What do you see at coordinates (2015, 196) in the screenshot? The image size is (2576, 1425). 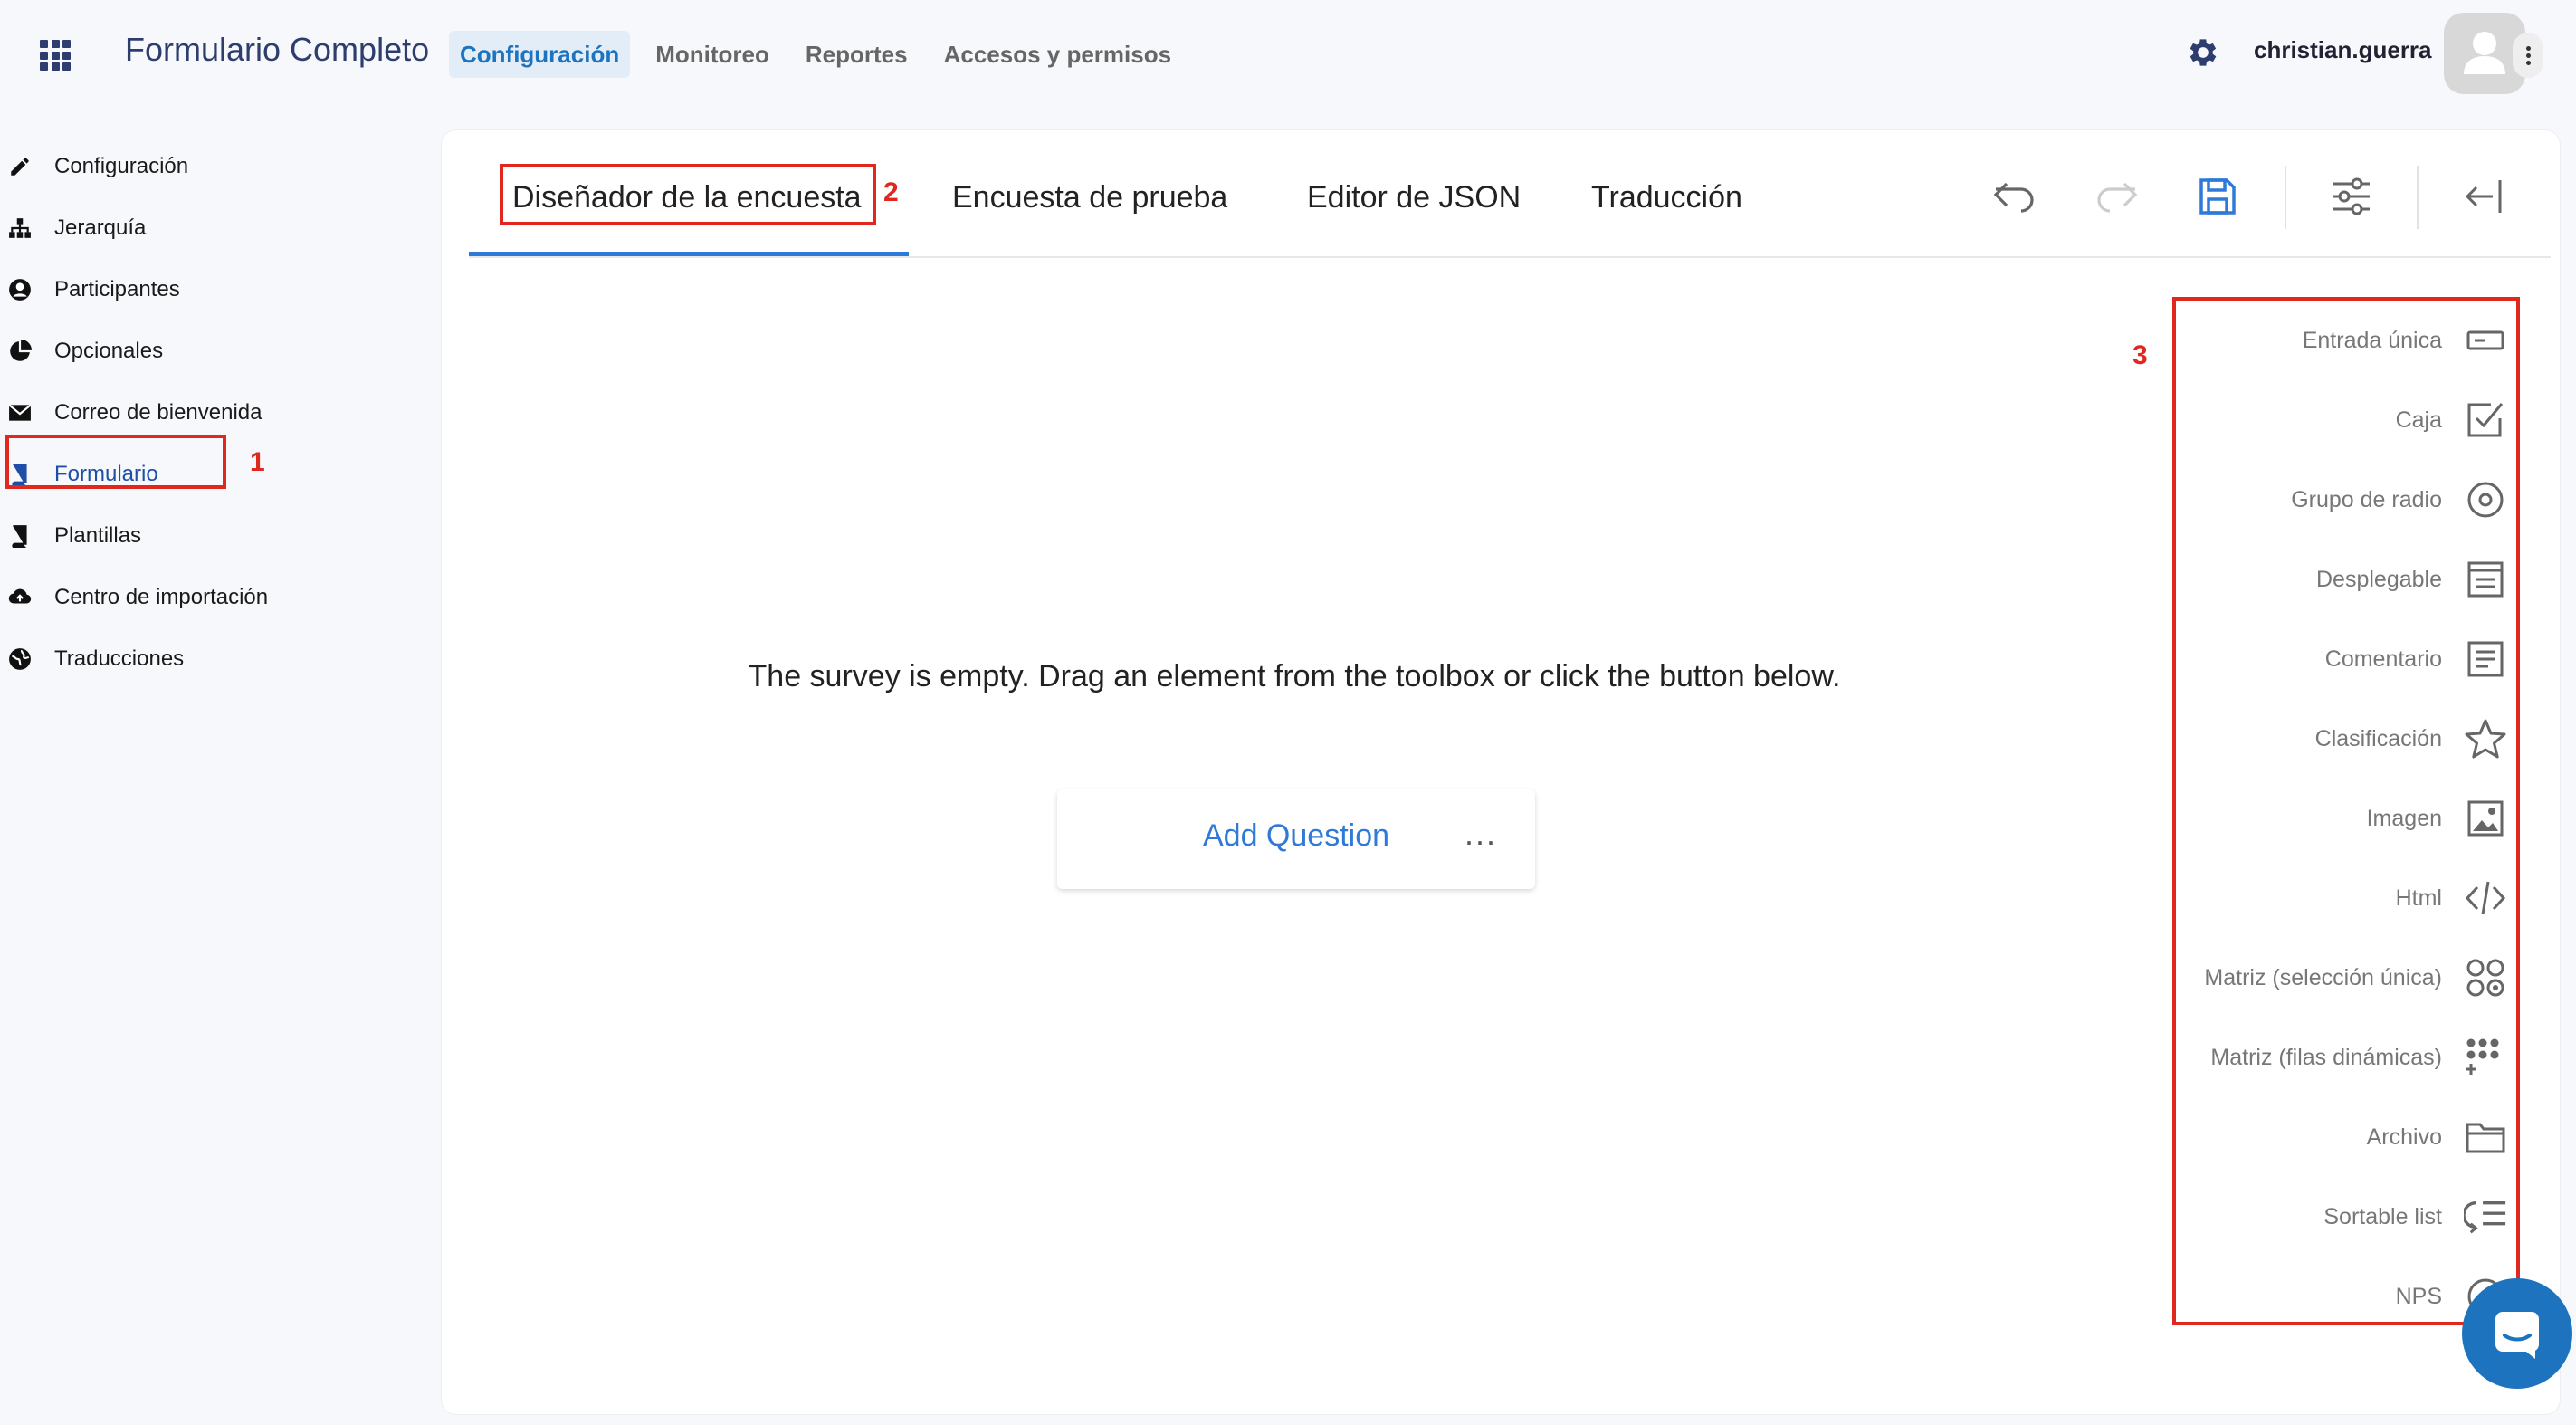 I see `undo-icon` at bounding box center [2015, 196].